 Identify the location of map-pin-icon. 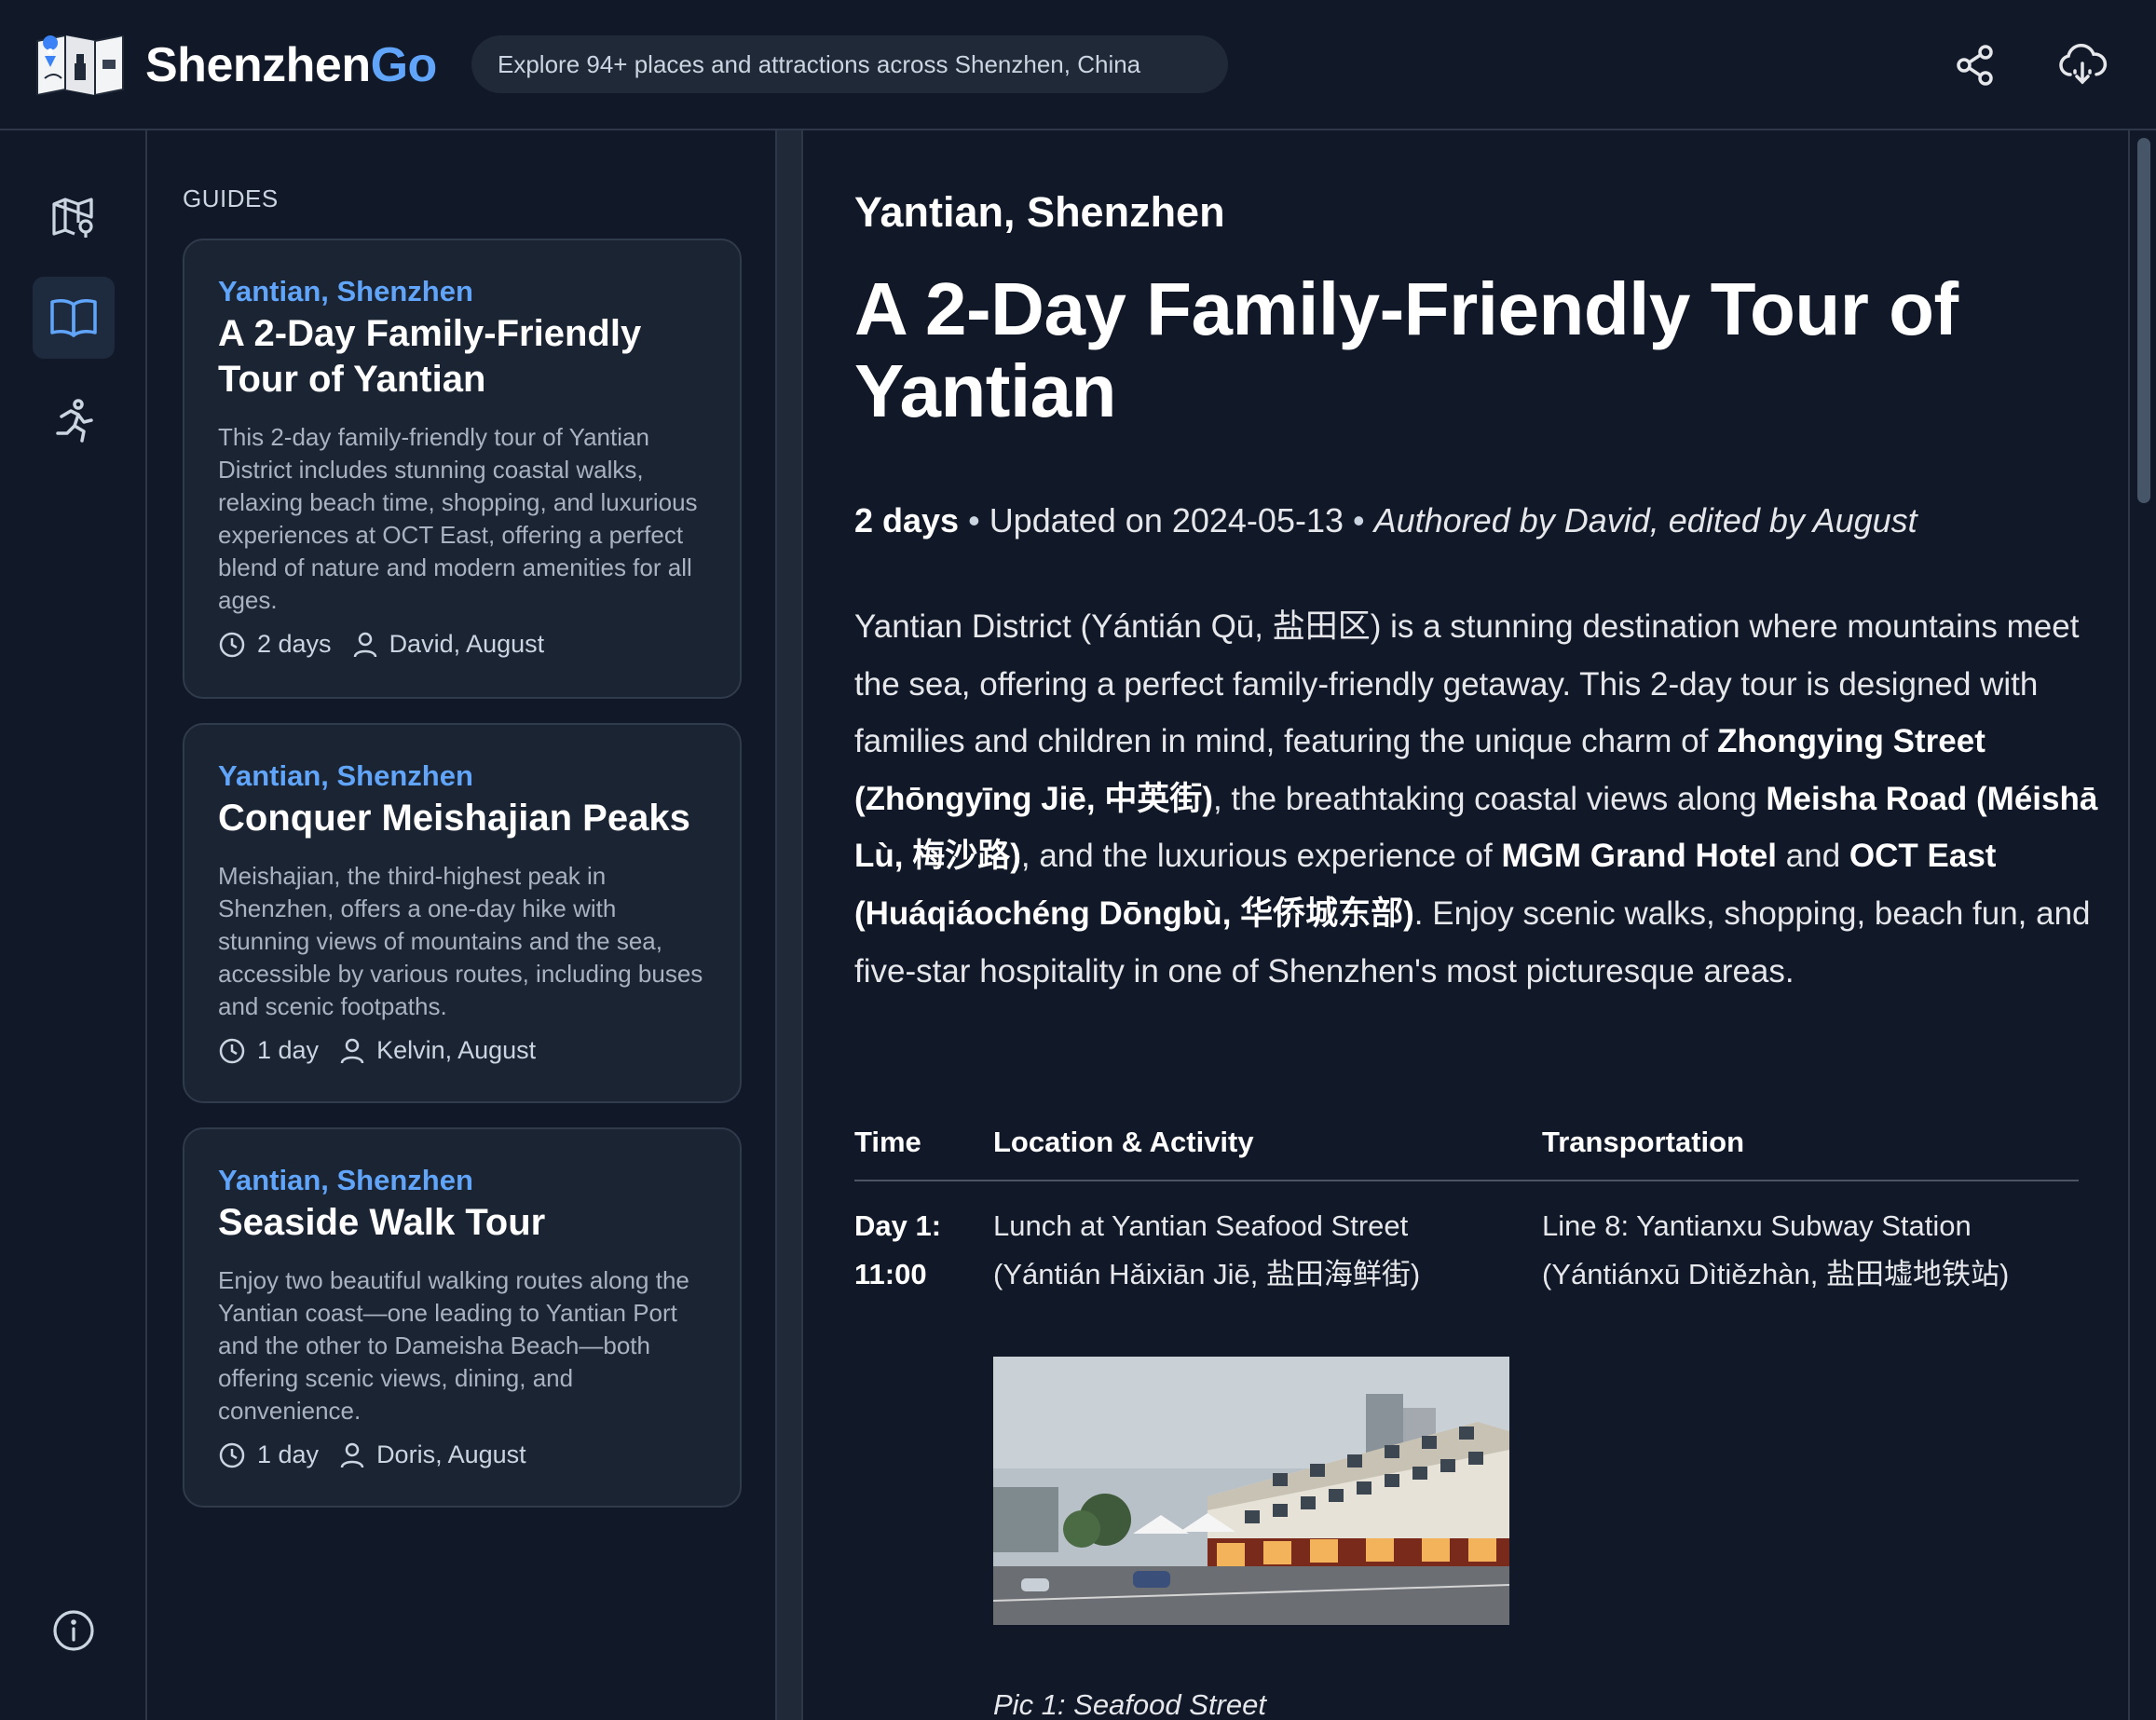
(72, 218).